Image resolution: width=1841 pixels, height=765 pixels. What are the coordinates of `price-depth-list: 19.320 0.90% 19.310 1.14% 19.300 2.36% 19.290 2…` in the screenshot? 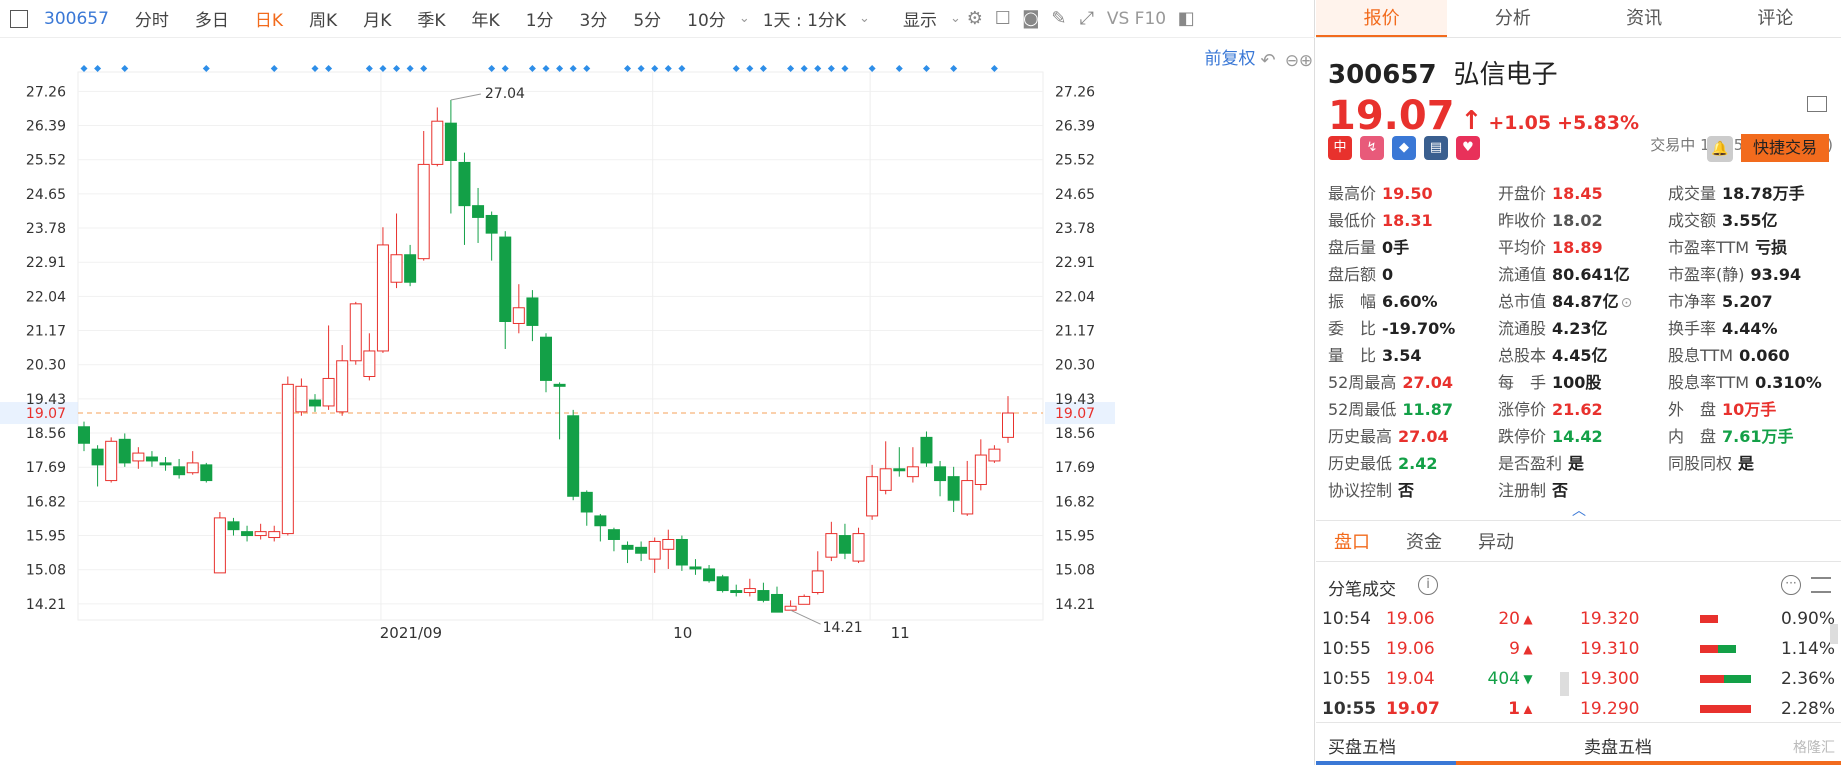 It's located at (1707, 659).